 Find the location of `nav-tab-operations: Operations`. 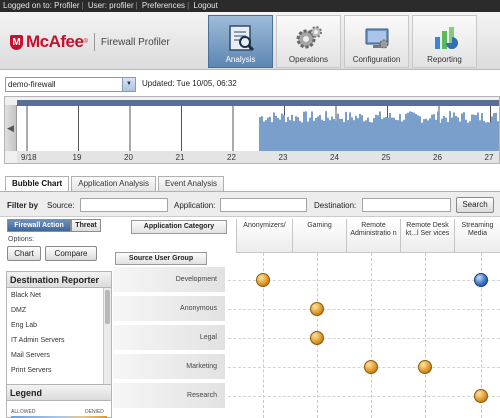

nav-tab-operations: Operations is located at coordinates (308, 41).